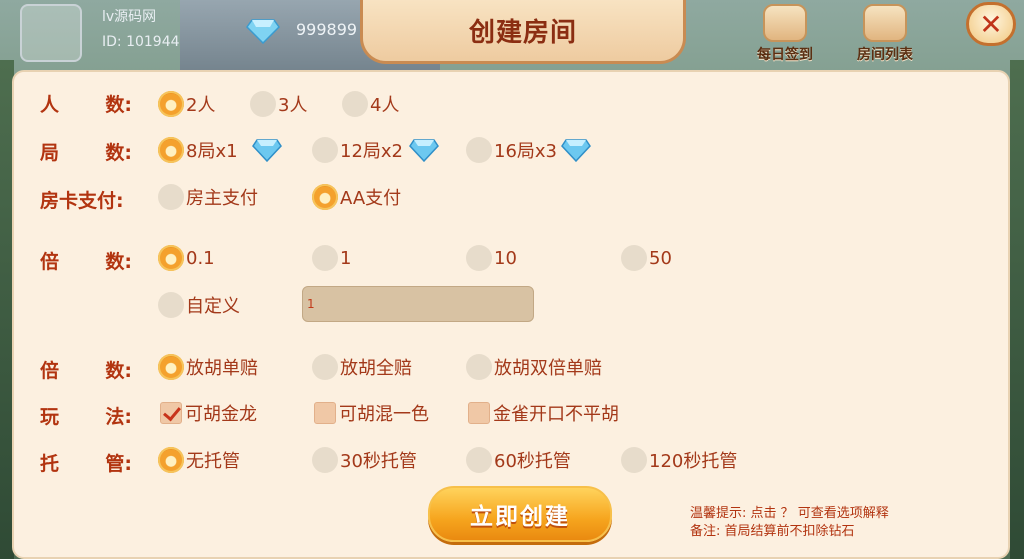 The height and width of the screenshot is (559, 1024). Describe the element at coordinates (208, 367) in the screenshot. I see `payout-option-single: 放胡单赔` at that location.